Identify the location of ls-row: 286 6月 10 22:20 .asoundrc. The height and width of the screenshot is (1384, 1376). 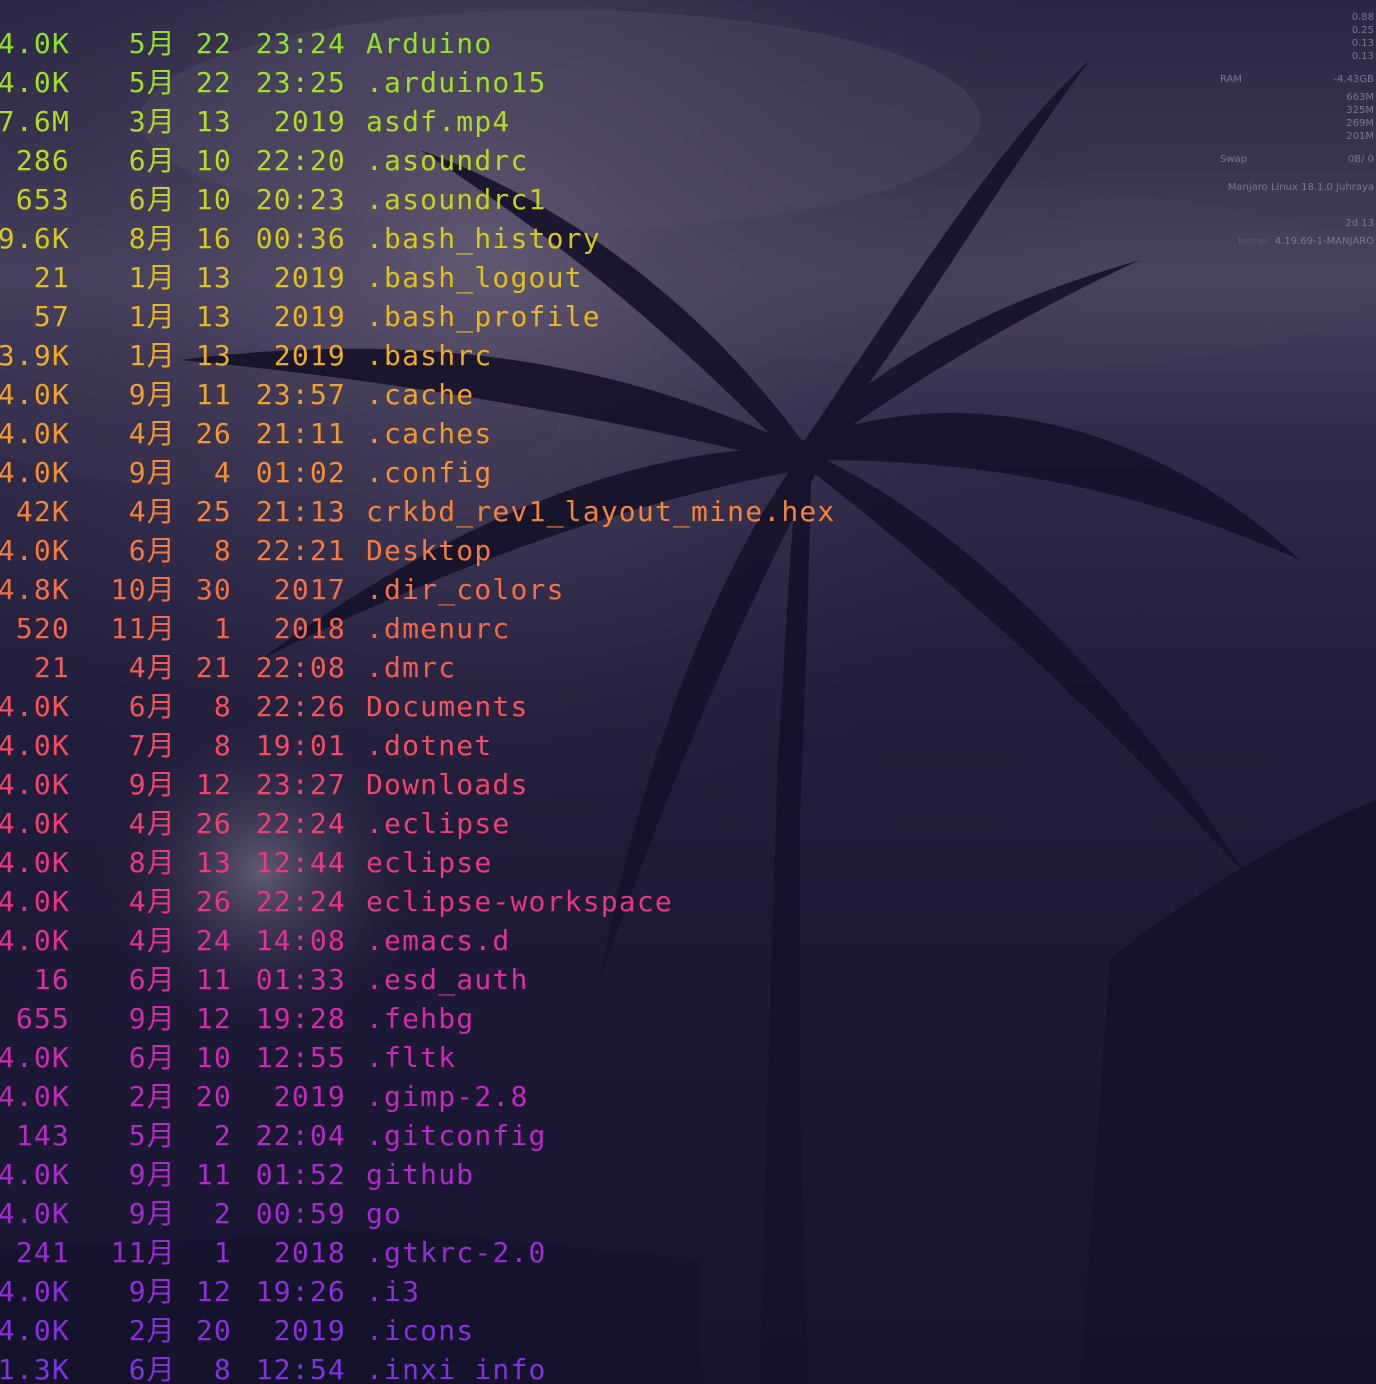
(546, 160).